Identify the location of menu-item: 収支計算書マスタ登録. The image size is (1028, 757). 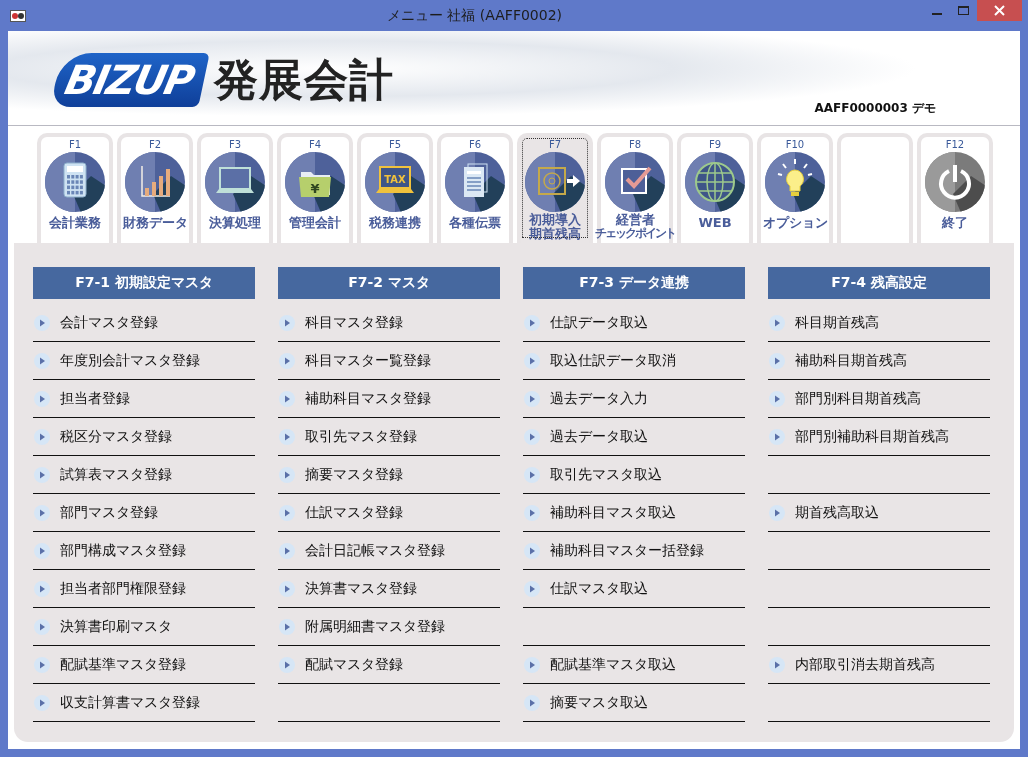
(116, 702).